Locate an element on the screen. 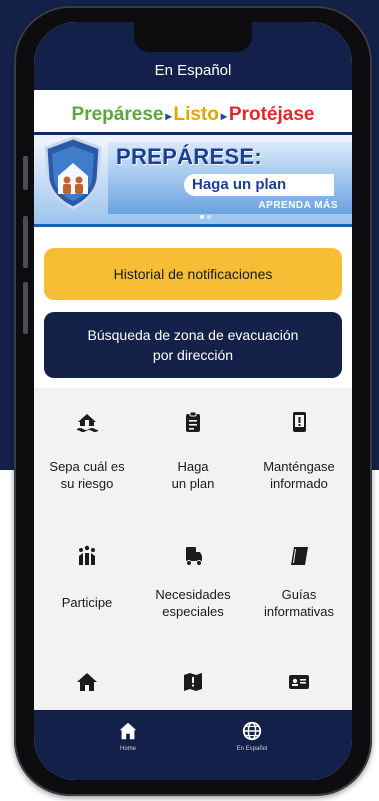 The height and width of the screenshot is (801, 379). banner-headline: Prepárese ▸ Listo ▸ Protéjase is located at coordinates (193, 116).